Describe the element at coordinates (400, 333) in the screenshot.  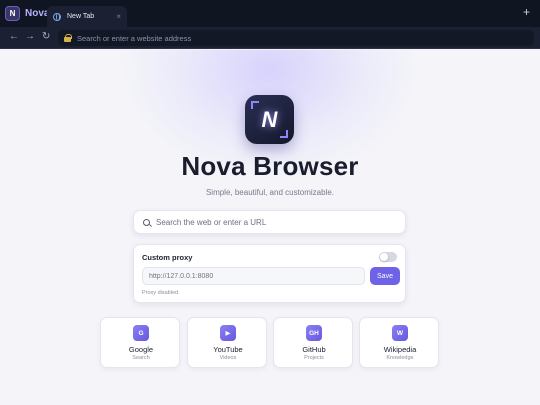
I see `wikipedia-icon: W` at that location.